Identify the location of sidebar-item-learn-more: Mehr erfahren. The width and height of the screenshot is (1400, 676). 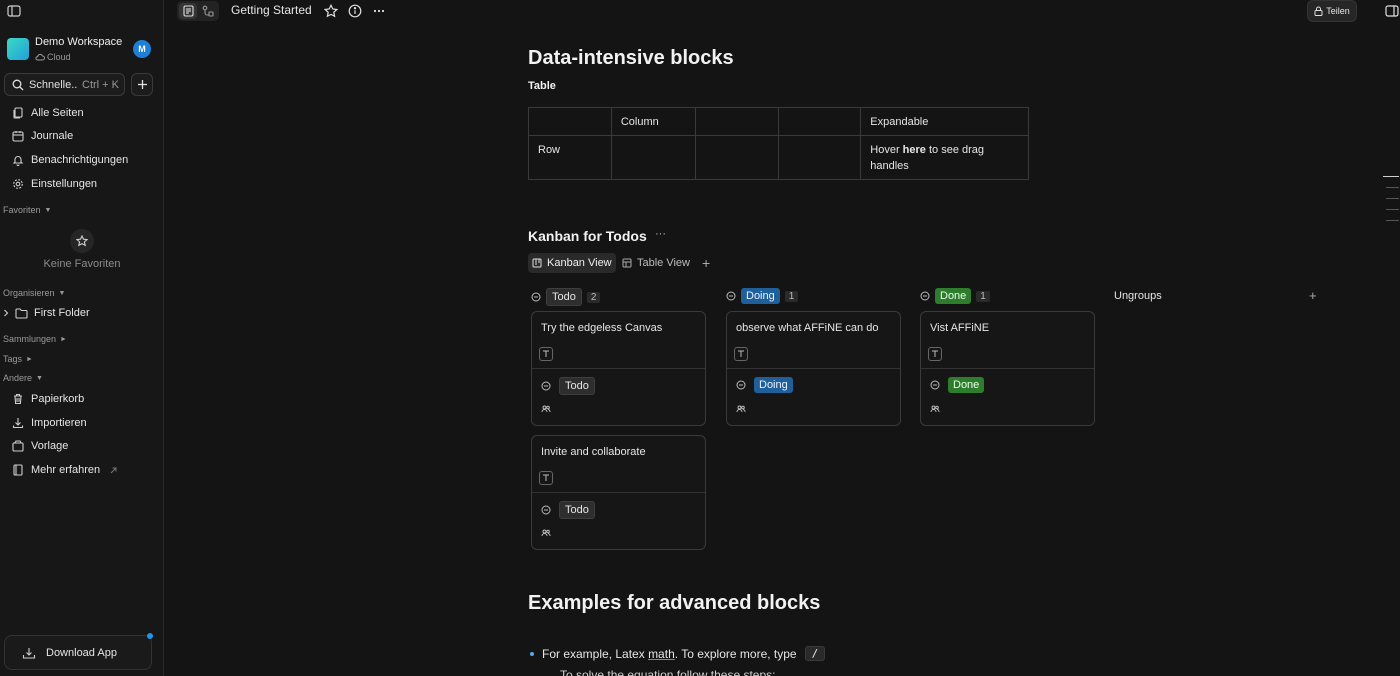
(65, 470).